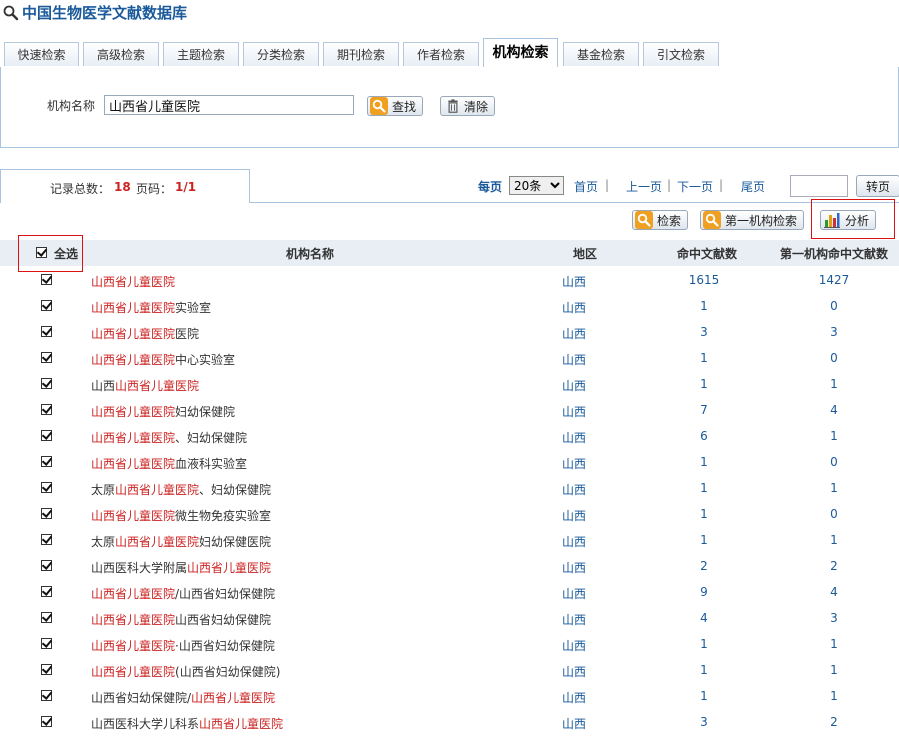 This screenshot has height=736, width=899. I want to click on tab-4: 分类检索, so click(281, 54).